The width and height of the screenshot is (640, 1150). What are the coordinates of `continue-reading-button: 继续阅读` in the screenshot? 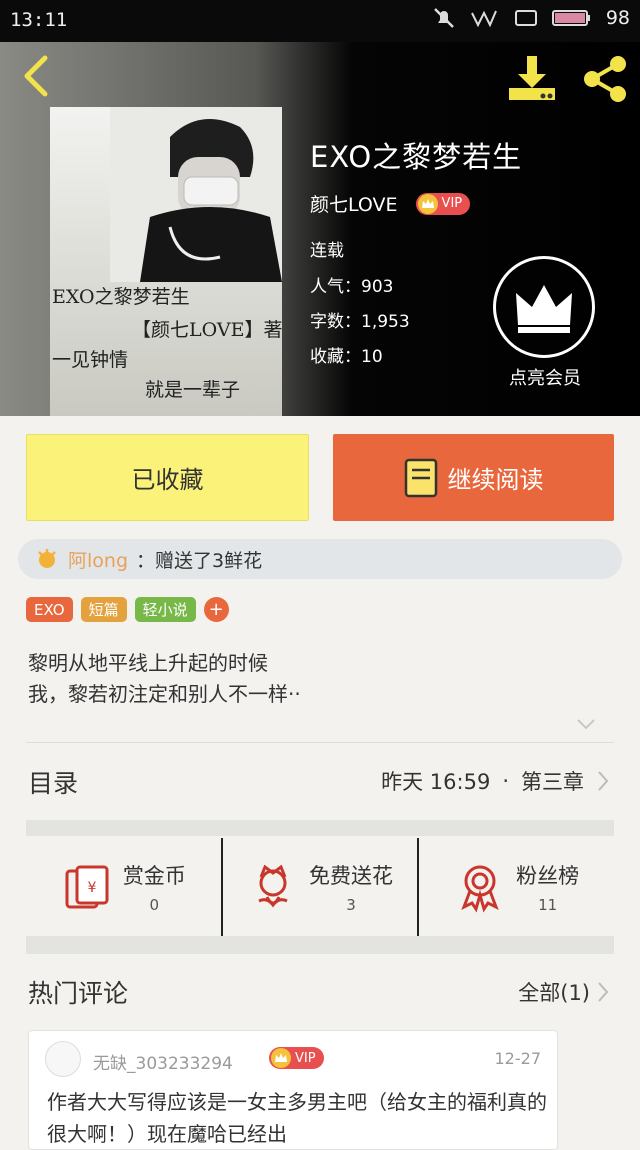 It's located at (473, 477).